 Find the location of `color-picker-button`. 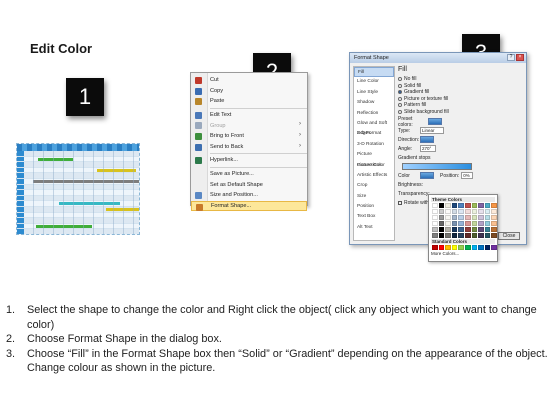

color-picker-button is located at coordinates (427, 175).